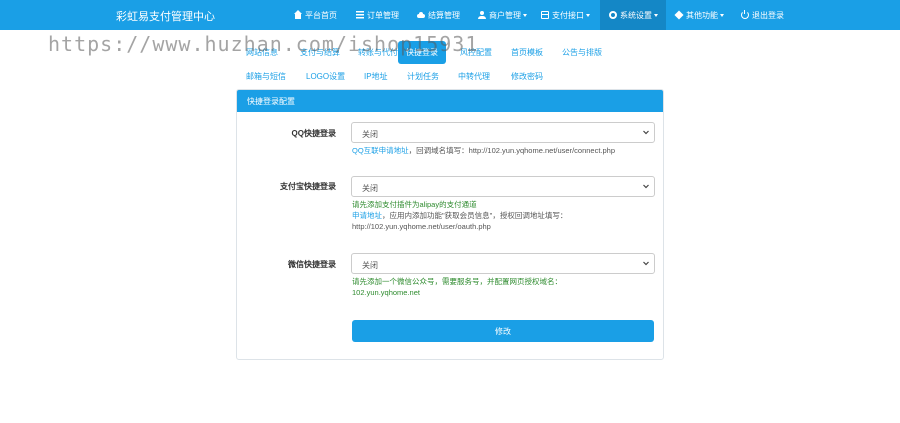 This screenshot has width=900, height=423. What do you see at coordinates (503, 263) in the screenshot?
I see `wechat-login-select: 关闭` at bounding box center [503, 263].